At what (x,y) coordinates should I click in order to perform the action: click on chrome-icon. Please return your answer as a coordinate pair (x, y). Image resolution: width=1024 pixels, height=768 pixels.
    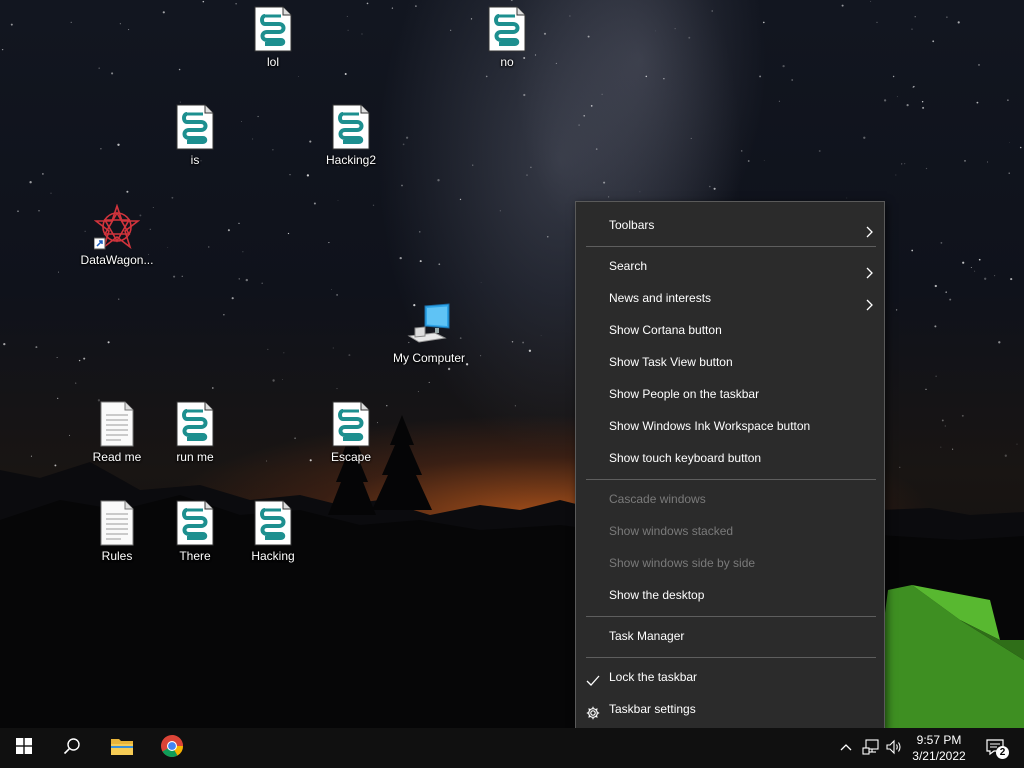
    Looking at the image, I should click on (172, 748).